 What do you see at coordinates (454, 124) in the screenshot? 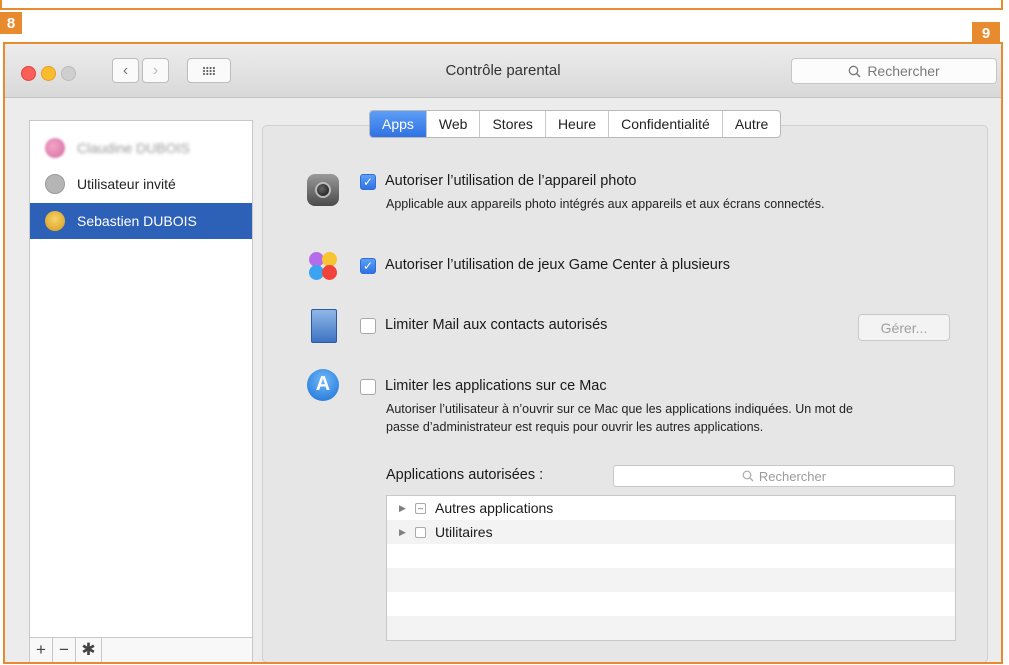
I see `tab-web: Web` at bounding box center [454, 124].